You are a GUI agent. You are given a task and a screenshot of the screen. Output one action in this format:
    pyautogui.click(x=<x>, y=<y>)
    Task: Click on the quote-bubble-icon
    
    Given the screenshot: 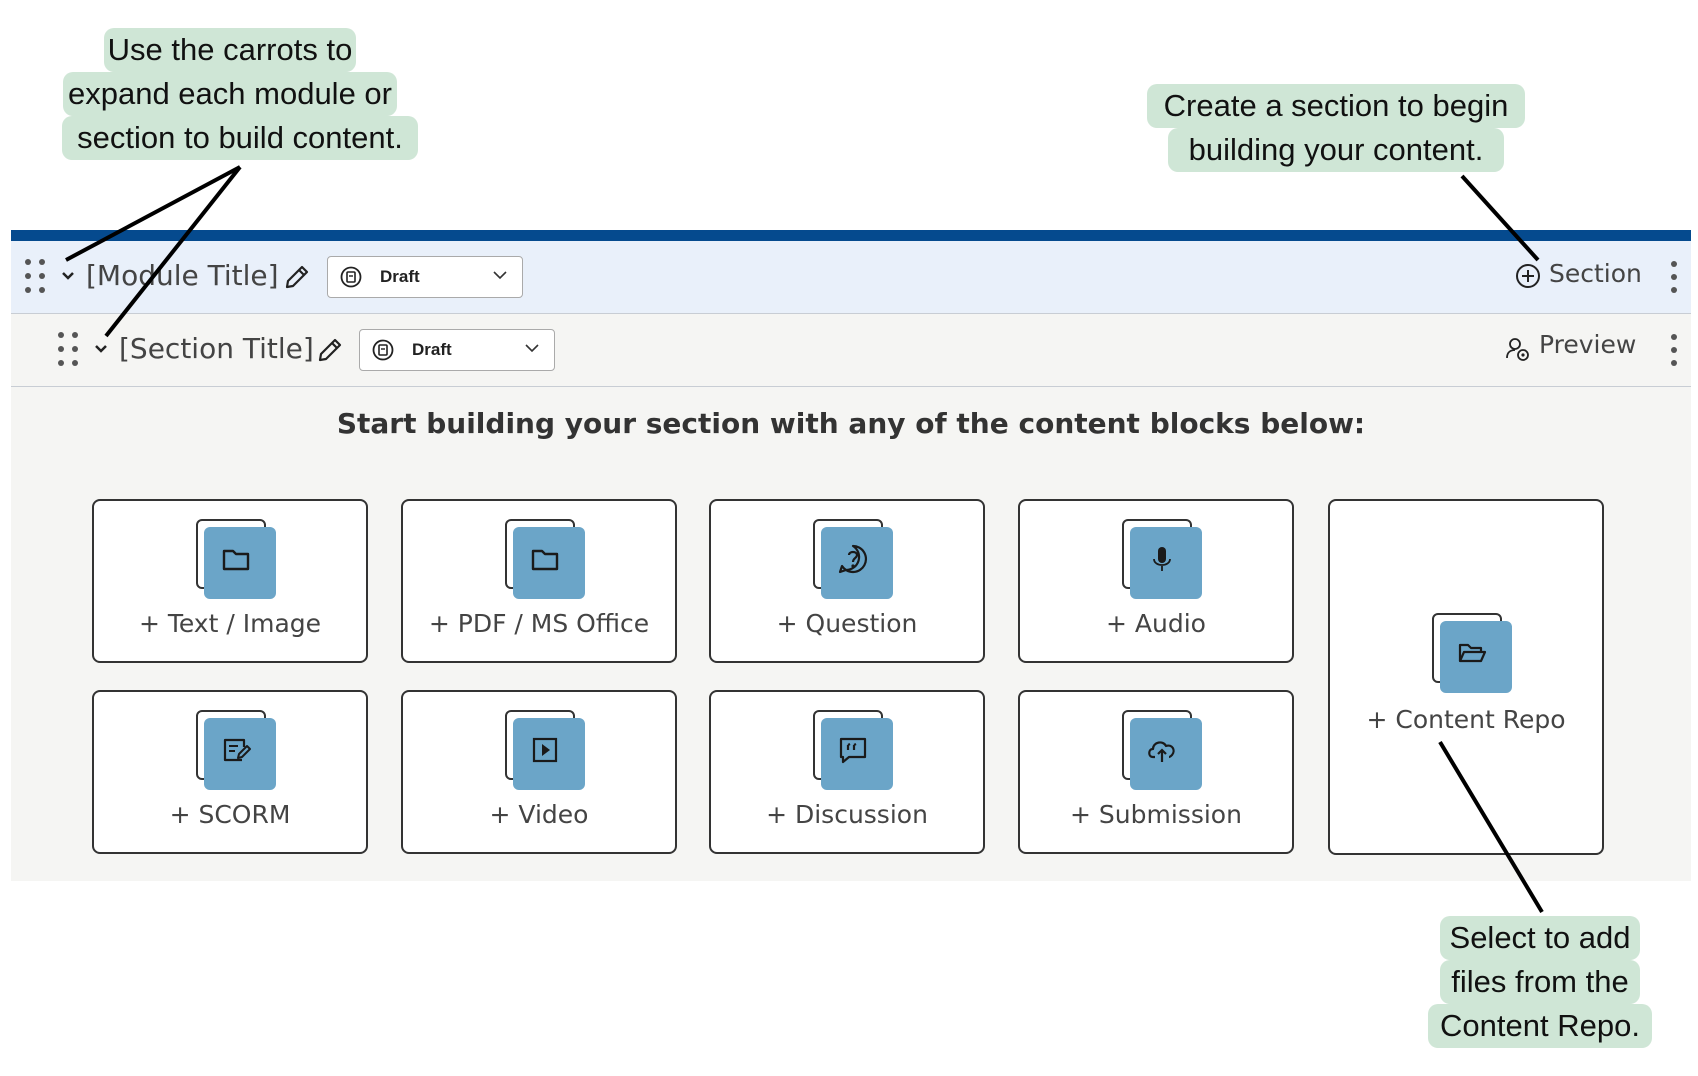 What is the action you would take?
    pyautogui.click(x=853, y=750)
    